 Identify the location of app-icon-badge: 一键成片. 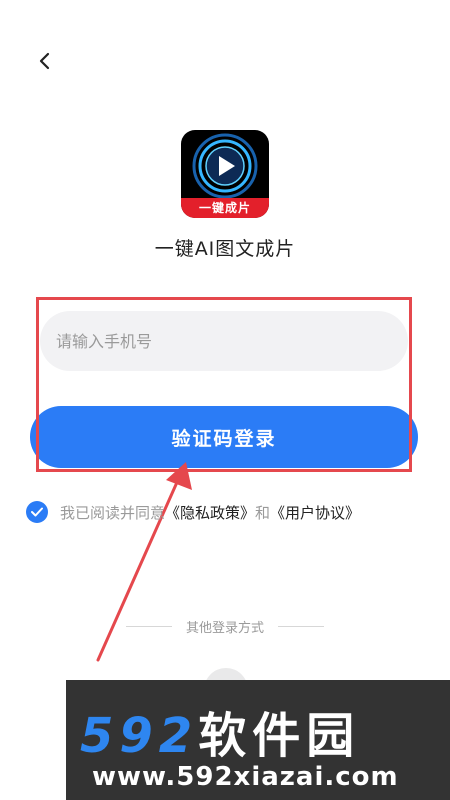
(225, 208).